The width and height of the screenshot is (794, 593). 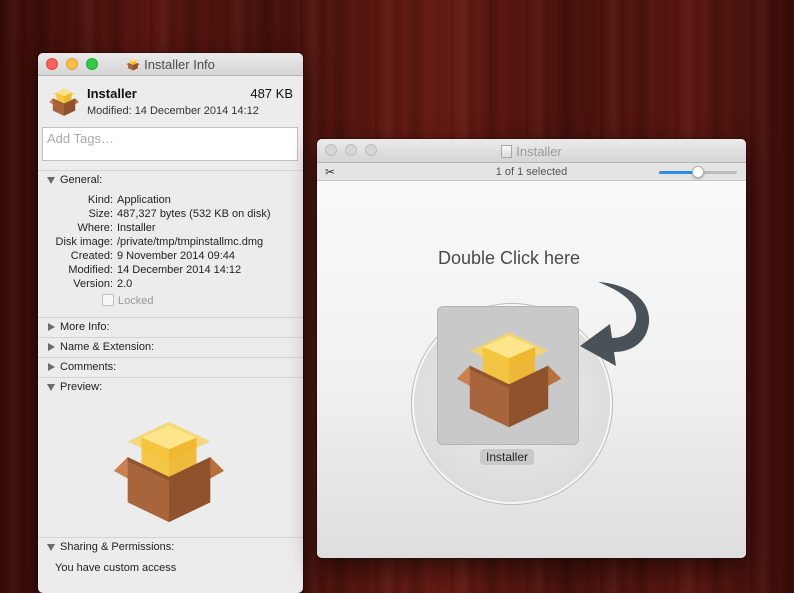 I want to click on kv-value: Installer, so click(x=136, y=228).